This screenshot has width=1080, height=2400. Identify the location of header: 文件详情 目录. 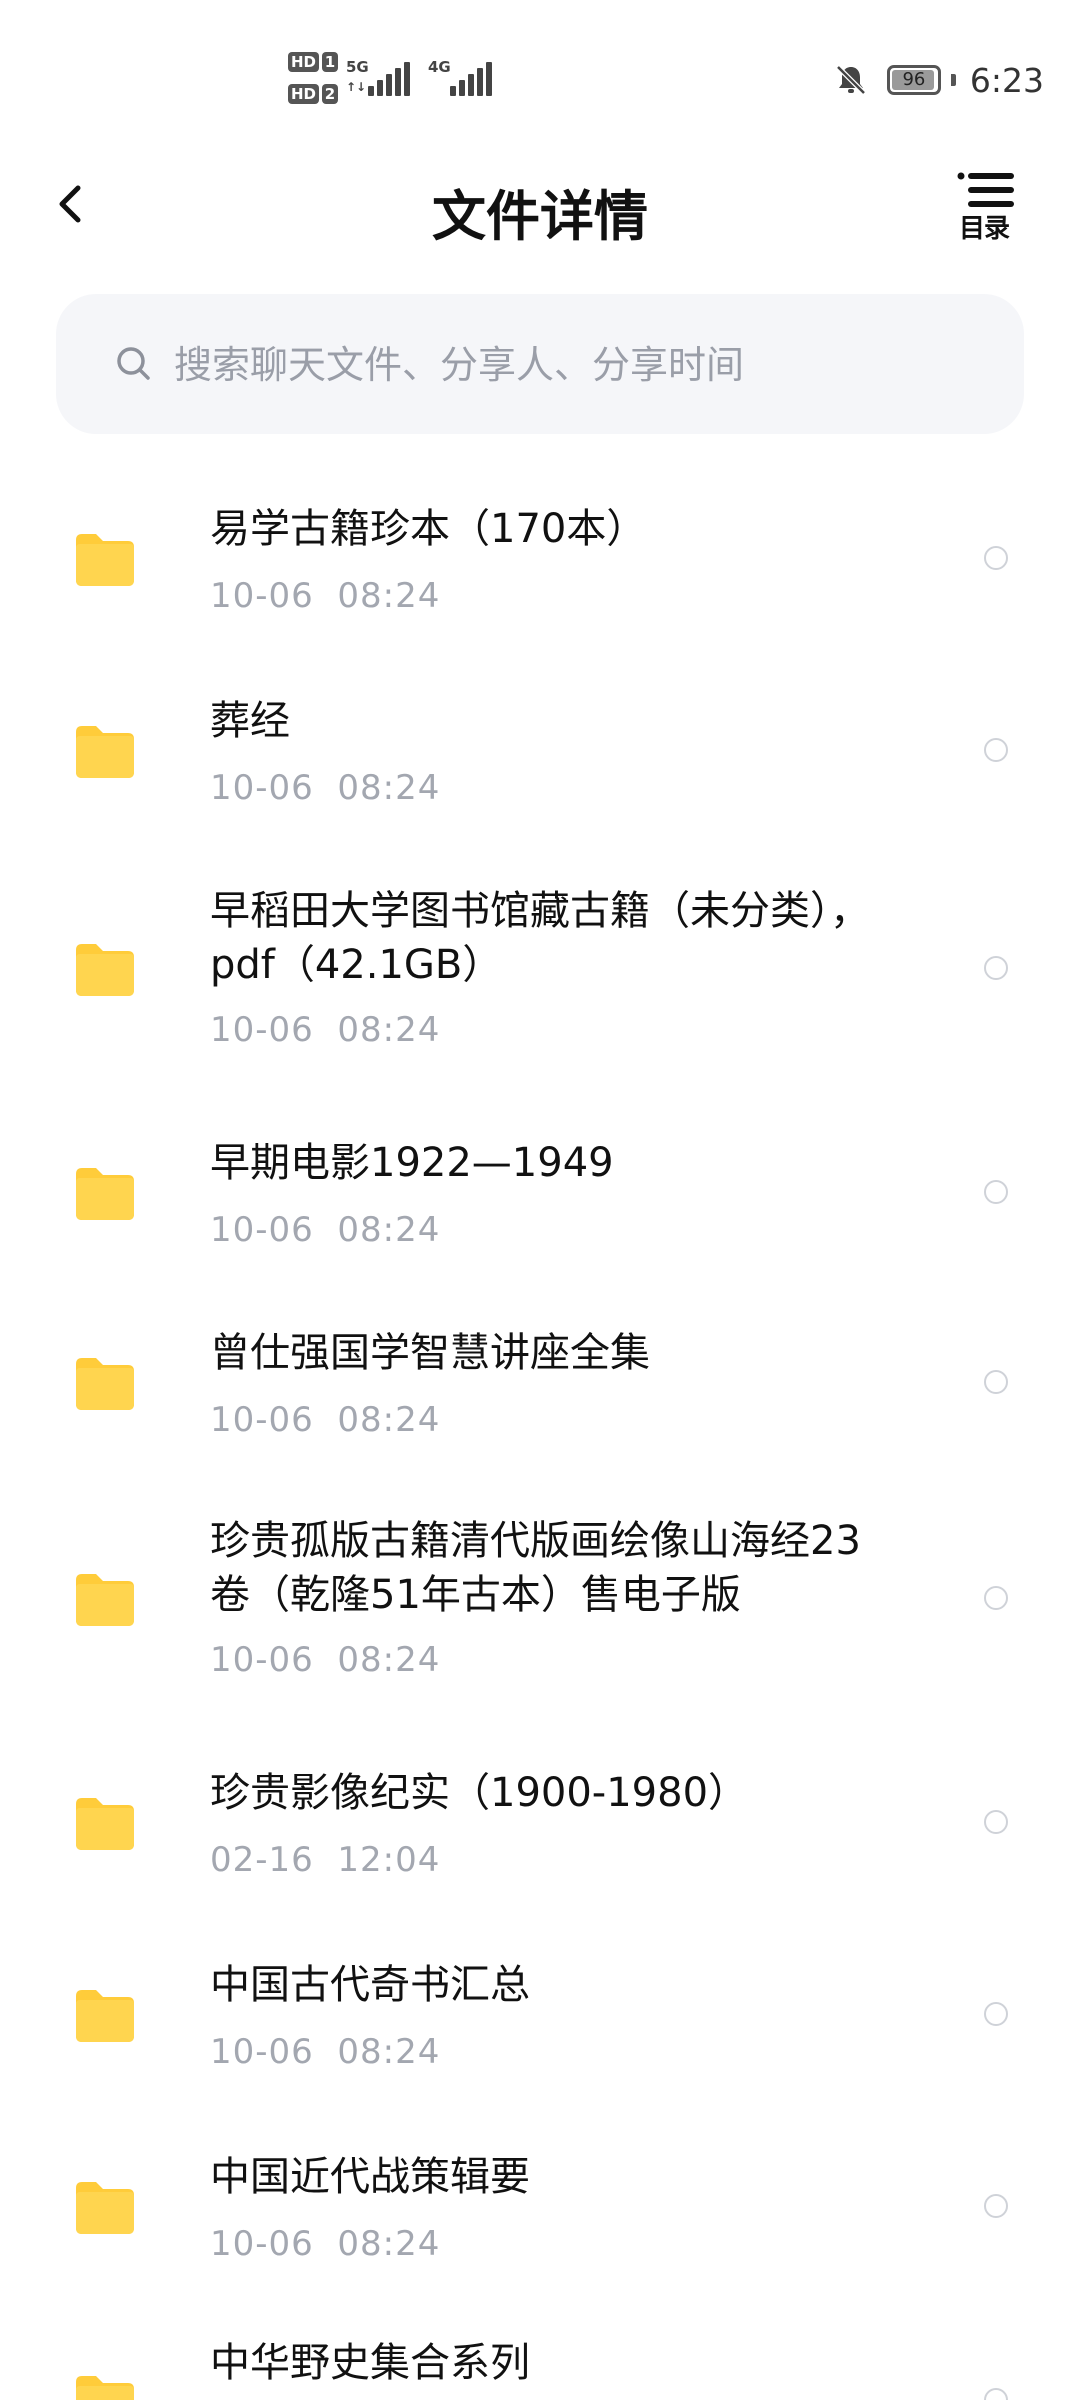
(540, 205).